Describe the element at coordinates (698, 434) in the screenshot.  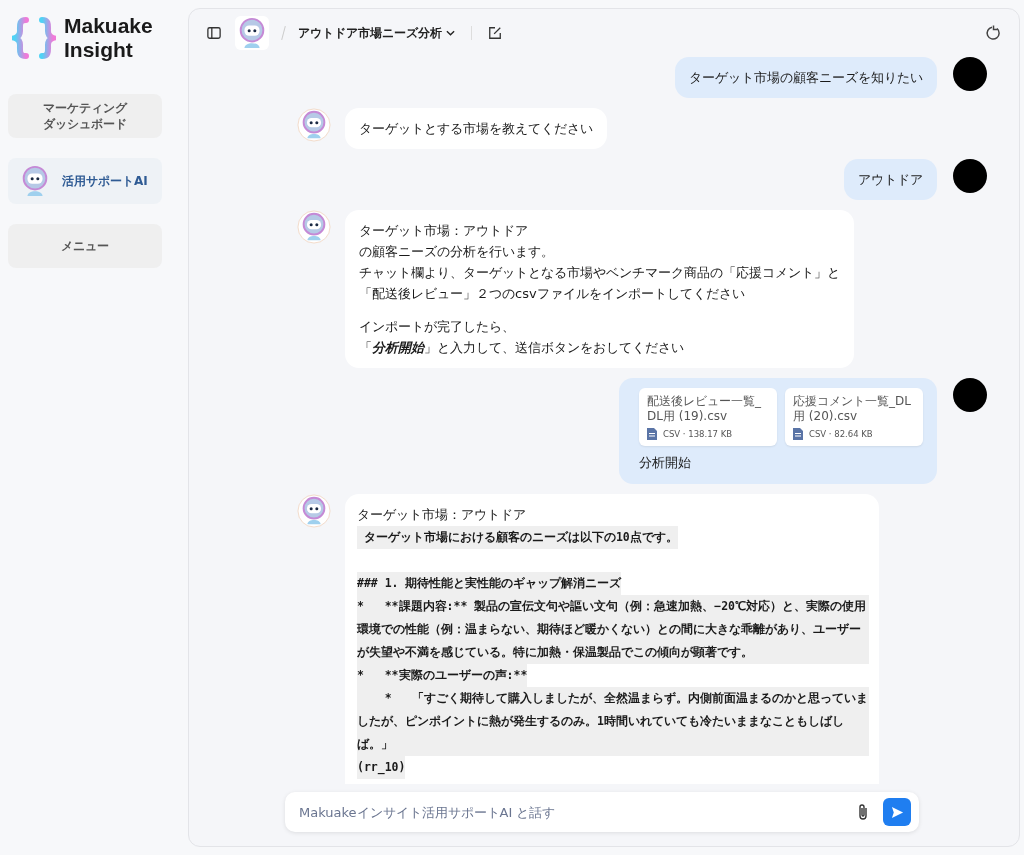
I see `file-meta: CSV · 138.17 KB` at that location.